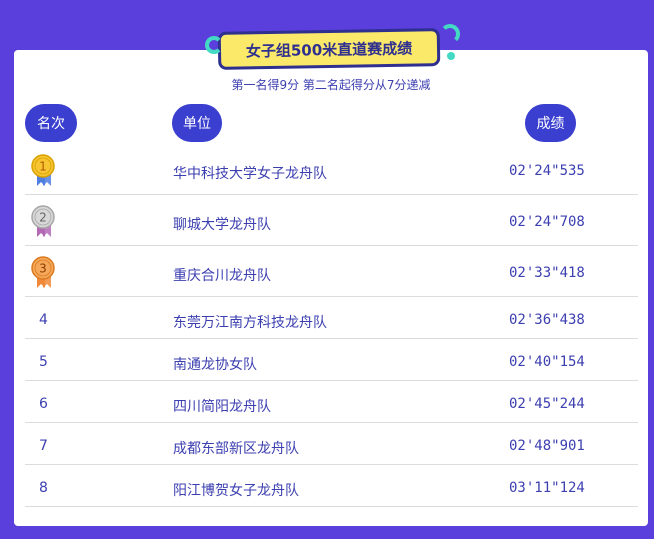  Describe the element at coordinates (43, 167) in the screenshot. I see `svg-text: 1` at that location.